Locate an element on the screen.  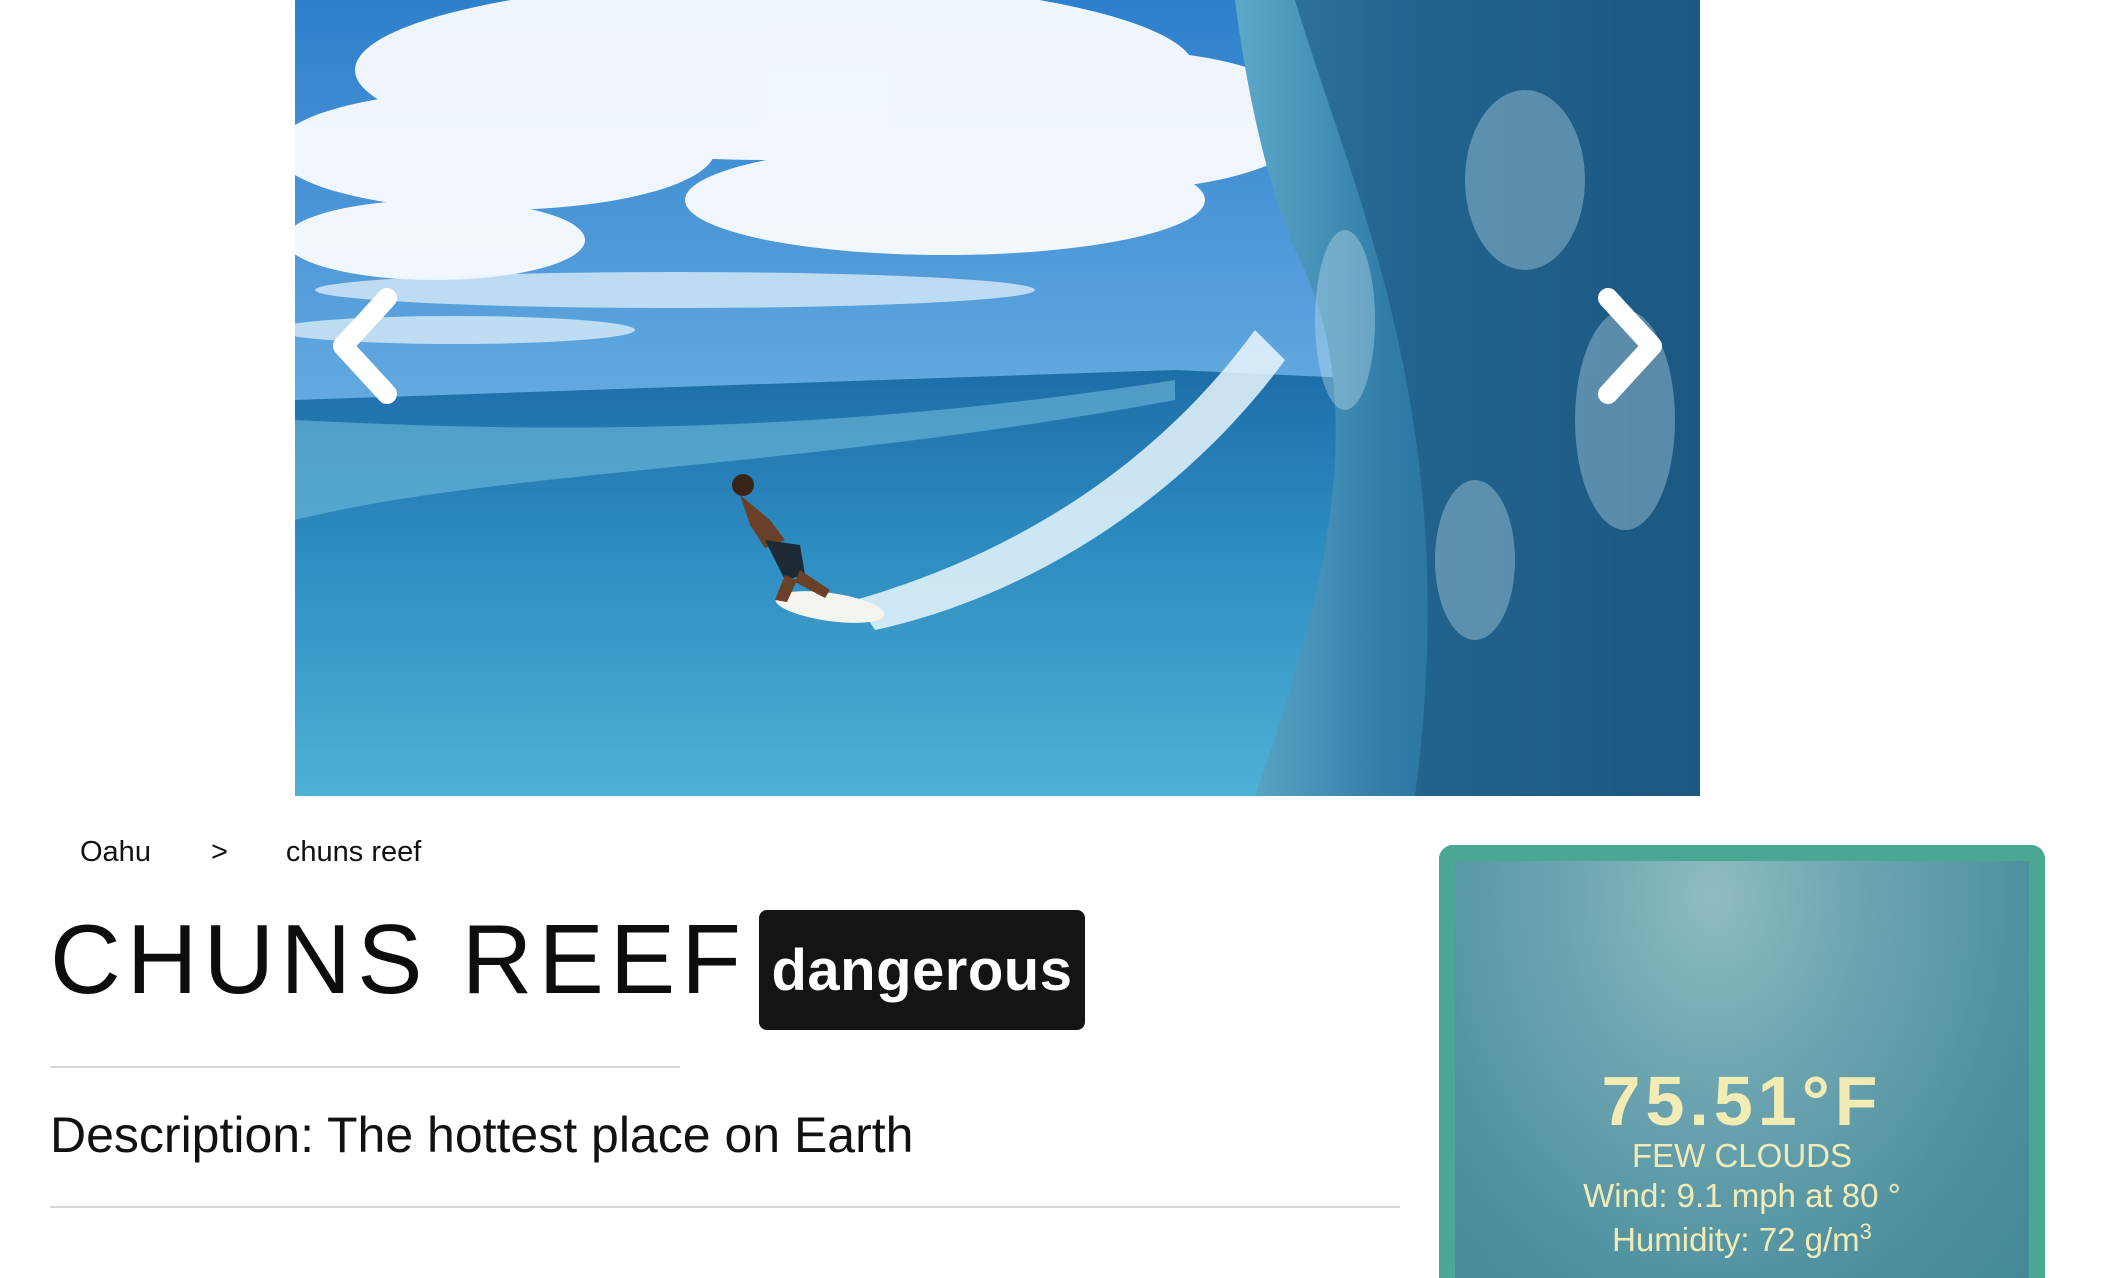
title-divider is located at coordinates (365, 1067).